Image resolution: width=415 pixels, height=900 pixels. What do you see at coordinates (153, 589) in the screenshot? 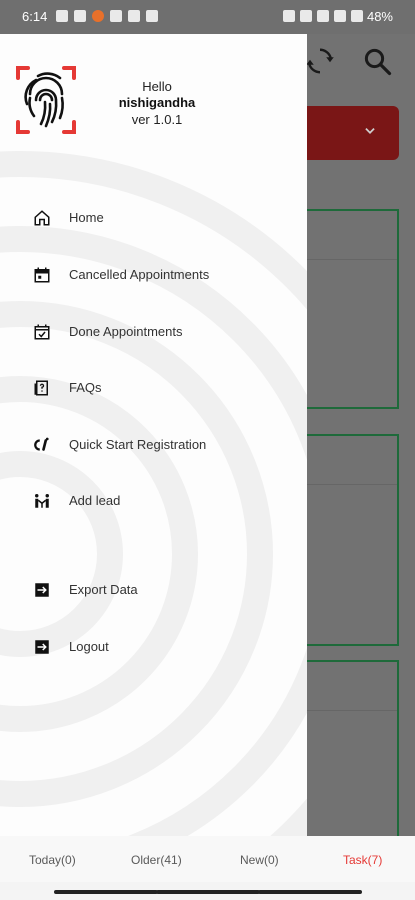
I see `menu-item-export-data: Export Data` at bounding box center [153, 589].